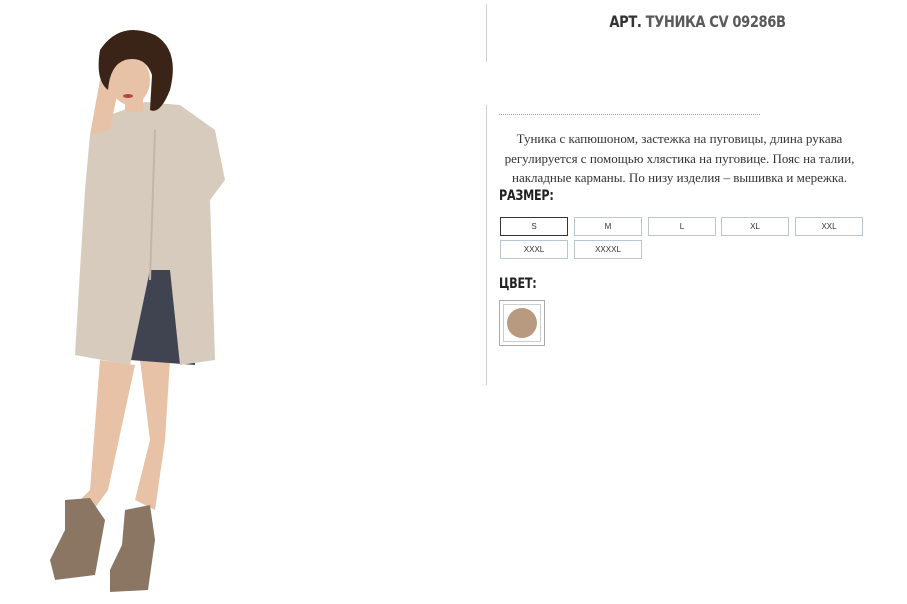 This screenshot has width=907, height=604. What do you see at coordinates (534, 249) in the screenshot?
I see `size-option-xxxl: XXXL` at bounding box center [534, 249].